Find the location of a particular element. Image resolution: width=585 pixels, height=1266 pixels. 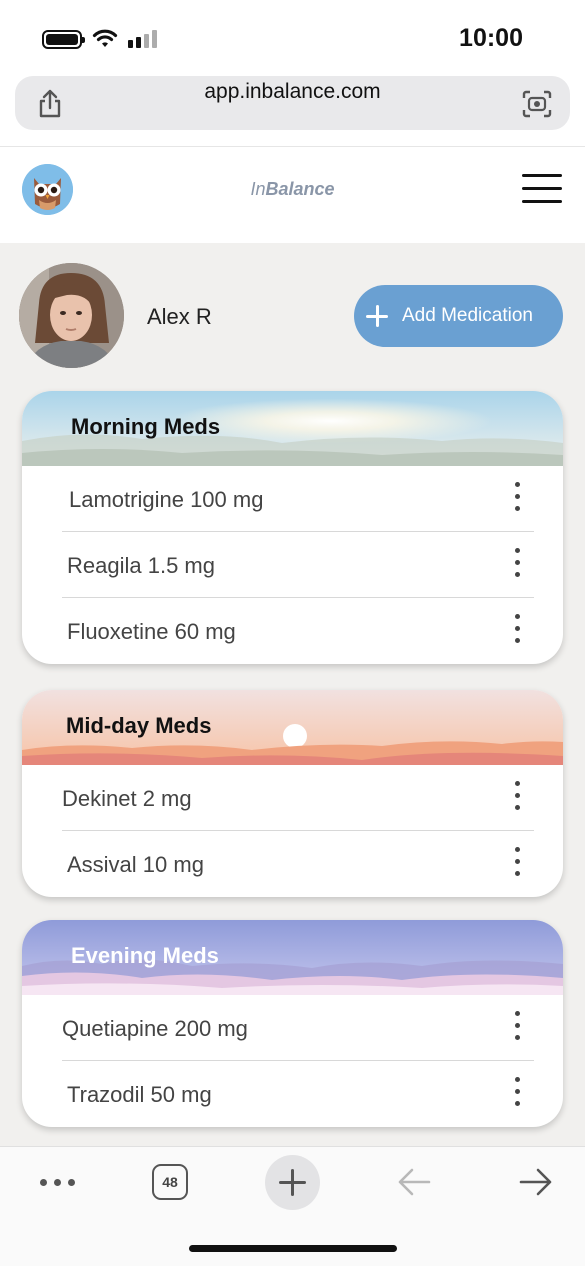

add-medication-label: Add Medication is located at coordinates (467, 315).